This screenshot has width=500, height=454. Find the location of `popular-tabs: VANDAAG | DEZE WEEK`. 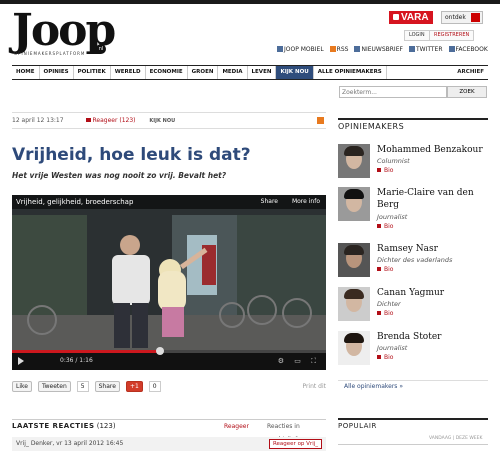

popular-tabs: VANDAAG | DEZE WEEK is located at coordinates (455, 438).